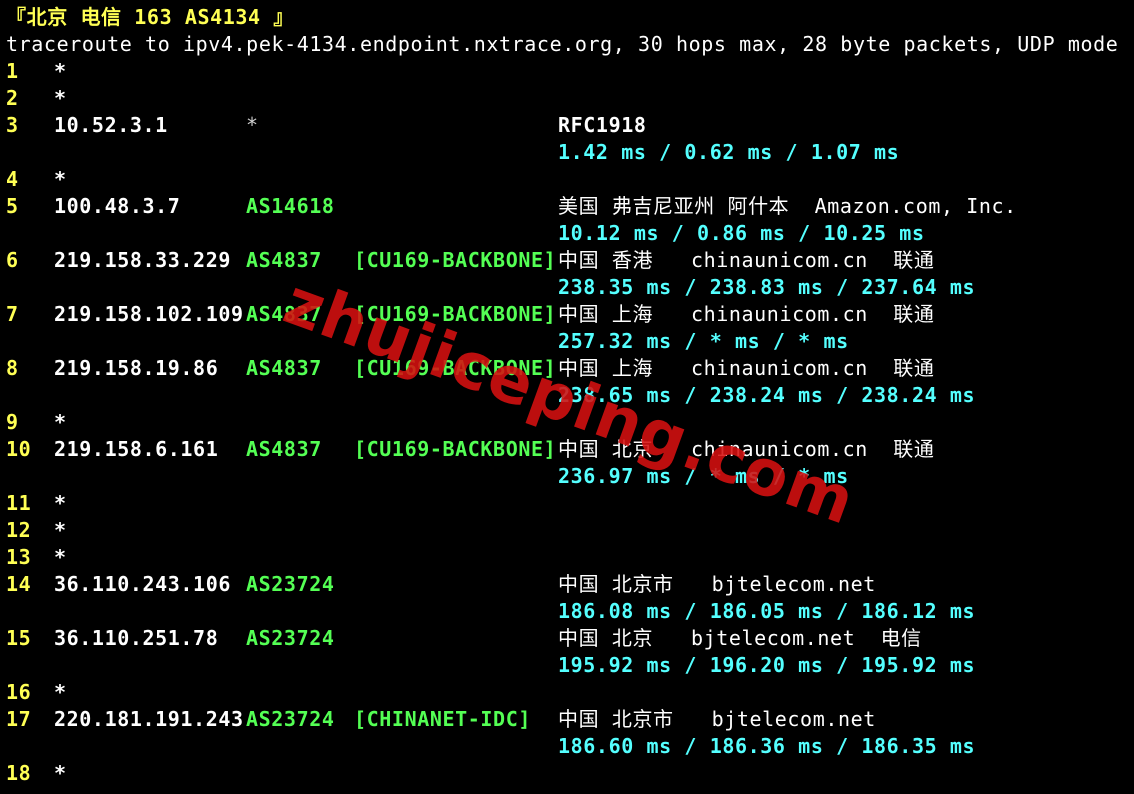 The height and width of the screenshot is (794, 1134). I want to click on hop-number: 6, so click(12, 260).